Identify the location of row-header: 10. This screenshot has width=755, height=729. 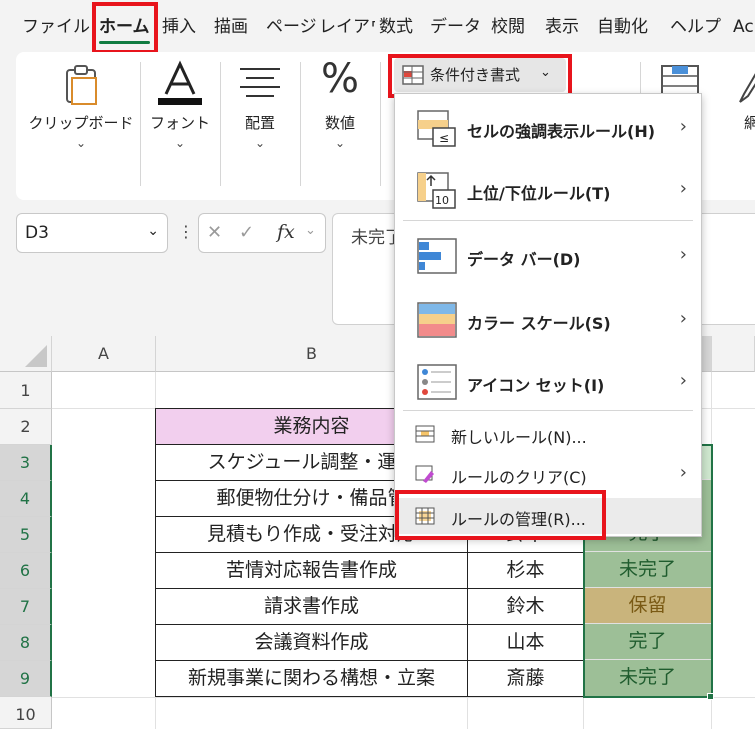
(26, 713).